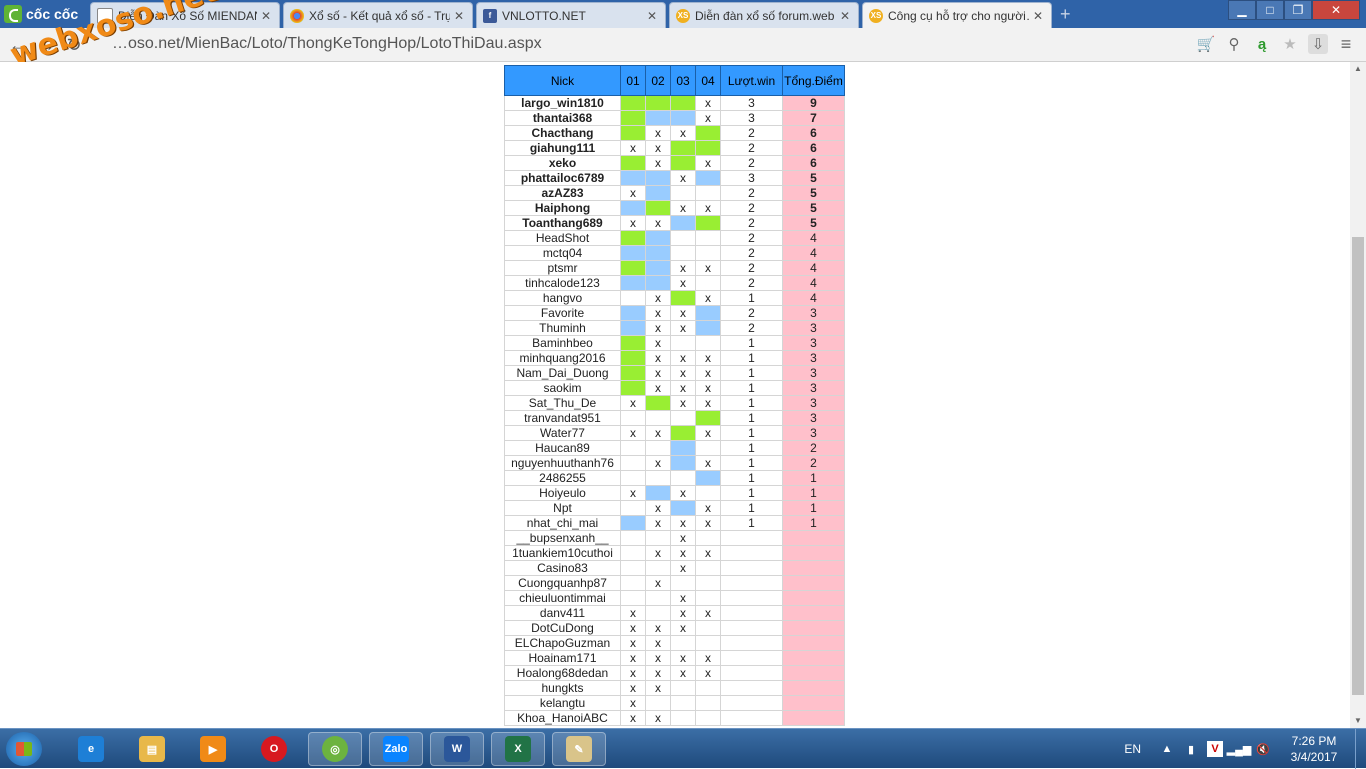 This screenshot has width=1366, height=769. I want to click on score-cell: 3, so click(813, 328).